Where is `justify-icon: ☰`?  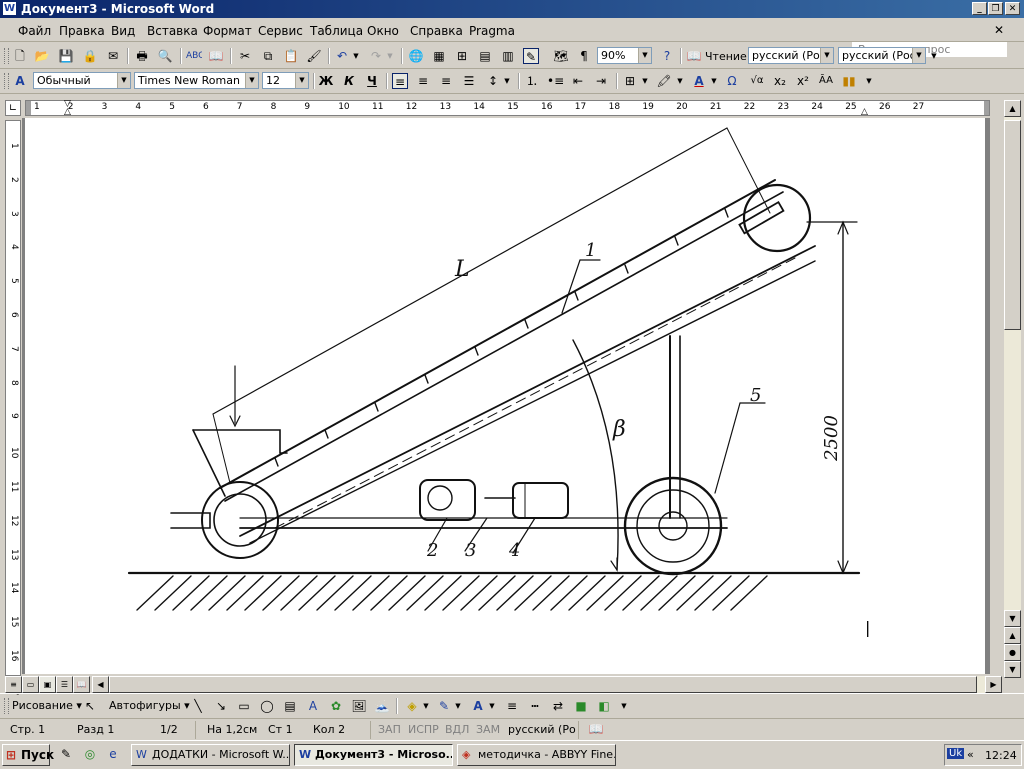
justify-icon: ☰ is located at coordinates (469, 81).